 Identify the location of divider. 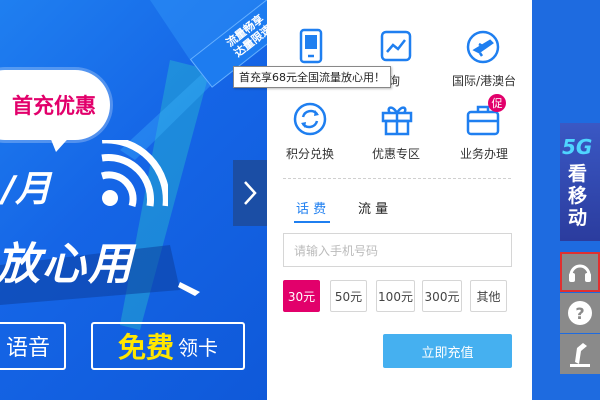
(397, 178).